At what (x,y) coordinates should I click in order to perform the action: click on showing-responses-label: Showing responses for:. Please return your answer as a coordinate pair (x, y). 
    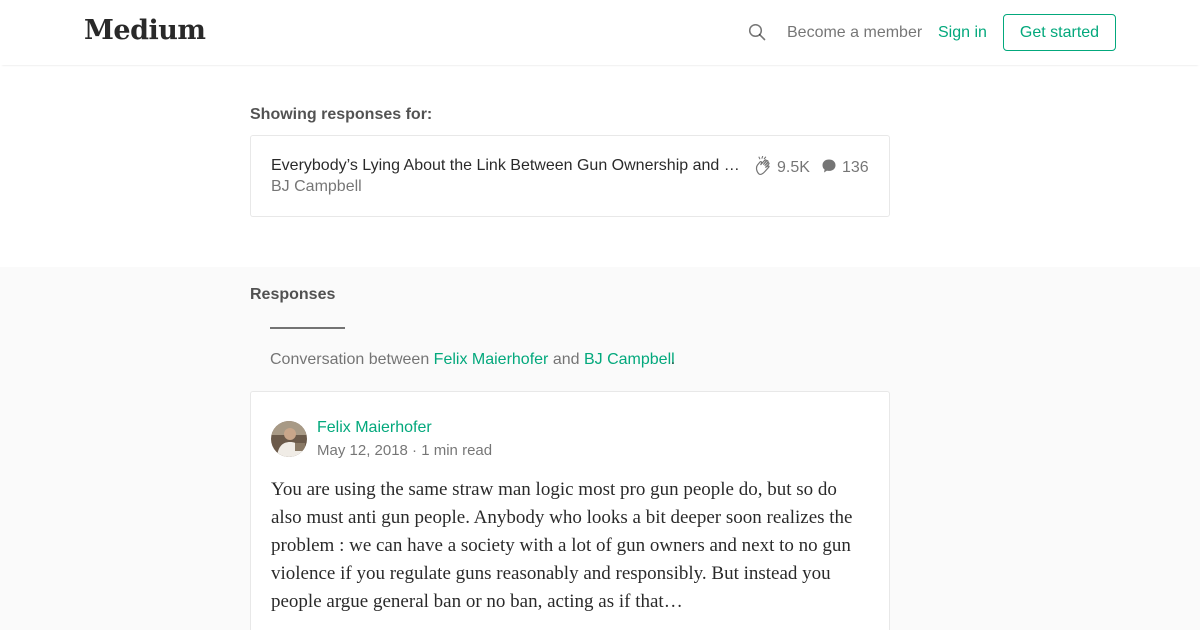
    Looking at the image, I should click on (341, 114).